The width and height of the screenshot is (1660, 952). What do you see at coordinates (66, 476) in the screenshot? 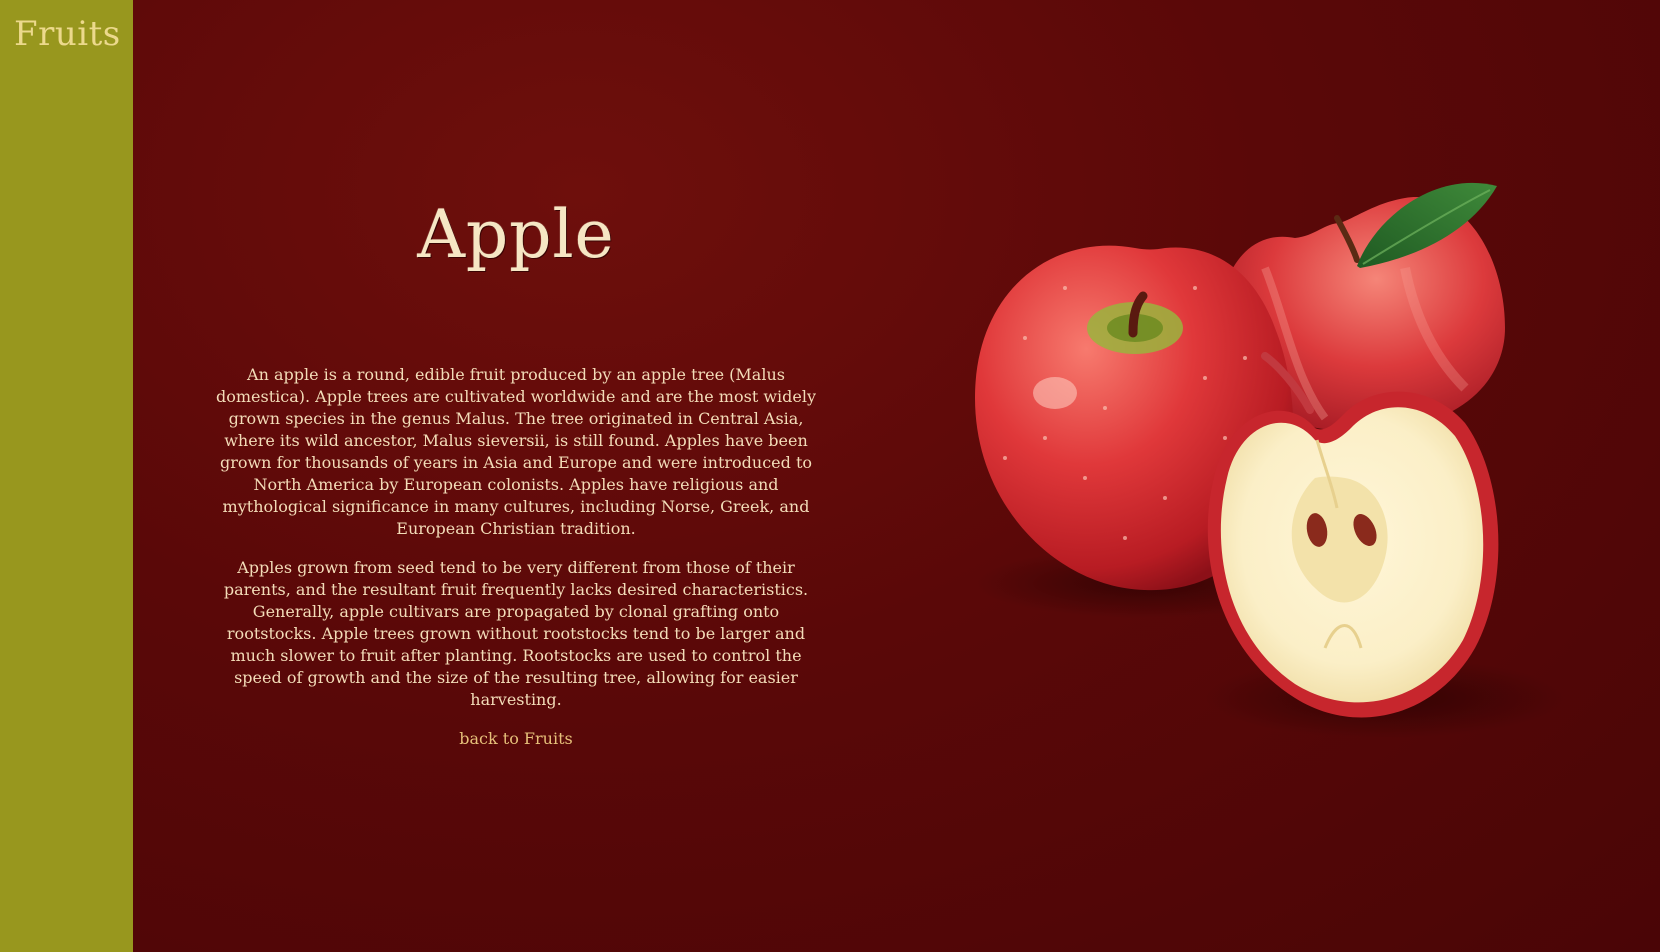
I see `sidebar: Fruits` at bounding box center [66, 476].